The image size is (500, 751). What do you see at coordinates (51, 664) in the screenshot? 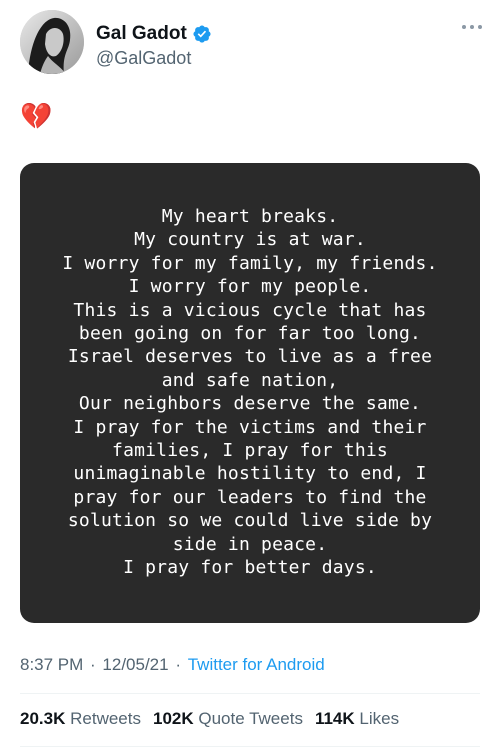
I see `tweet-time: 8:37 PM` at bounding box center [51, 664].